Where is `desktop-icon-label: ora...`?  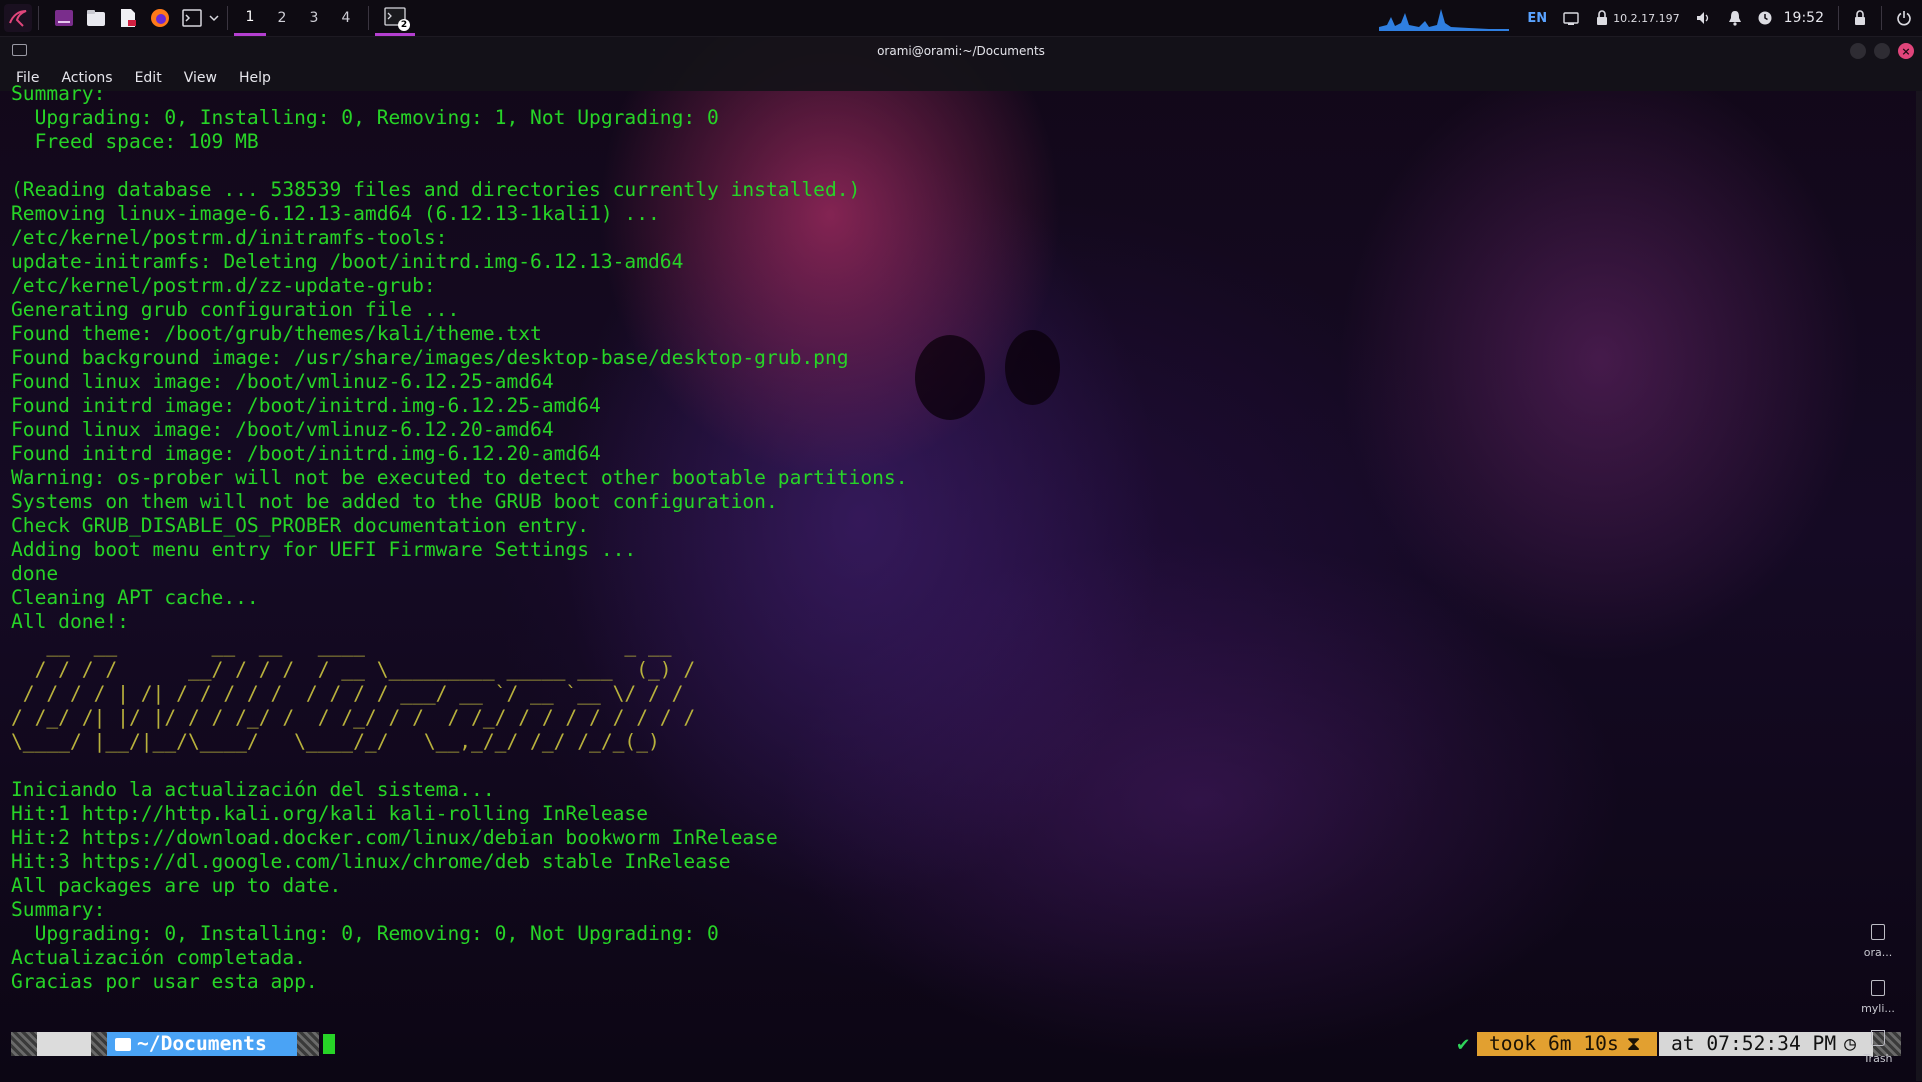
desktop-icon-label: ora... is located at coordinates (1878, 952).